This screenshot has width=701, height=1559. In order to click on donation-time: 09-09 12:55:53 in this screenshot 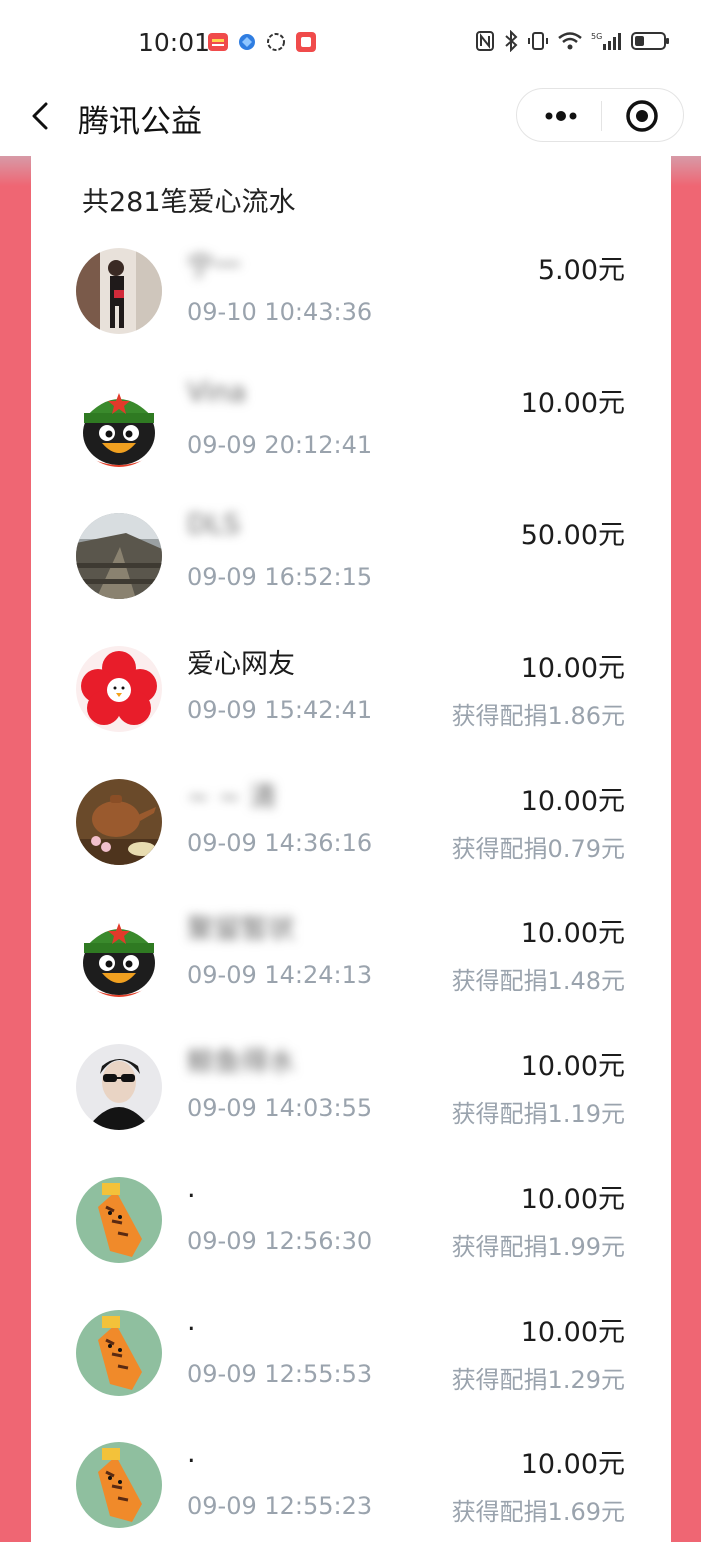, I will do `click(280, 1373)`.